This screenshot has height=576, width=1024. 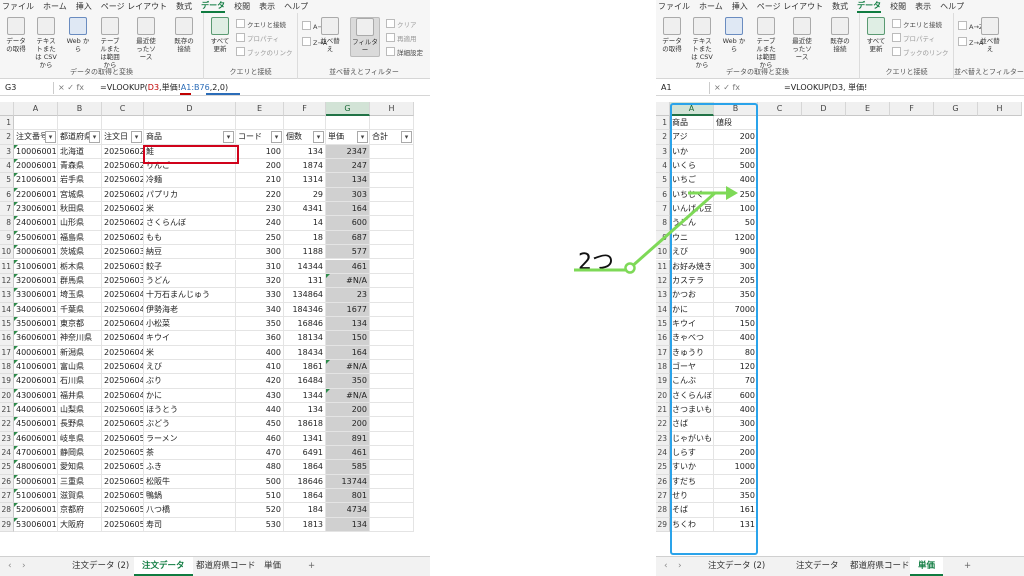 What do you see at coordinates (663, 252) in the screenshot?
I see `row-header: 10` at bounding box center [663, 252].